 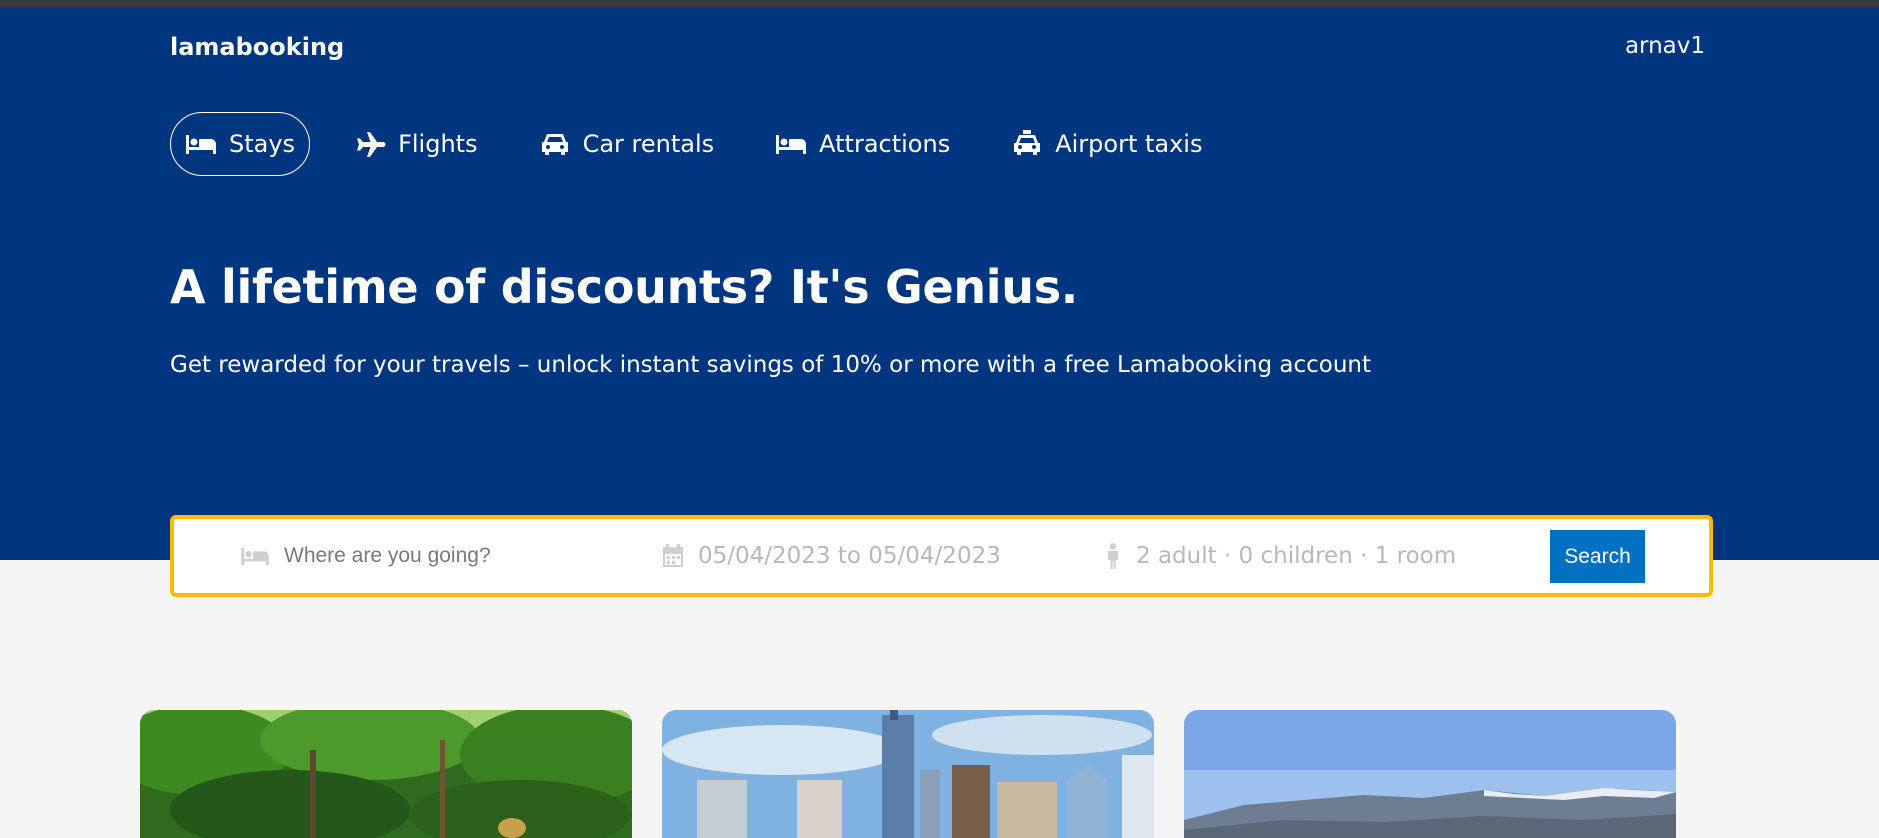 I want to click on calendar-icon, so click(x=673, y=555).